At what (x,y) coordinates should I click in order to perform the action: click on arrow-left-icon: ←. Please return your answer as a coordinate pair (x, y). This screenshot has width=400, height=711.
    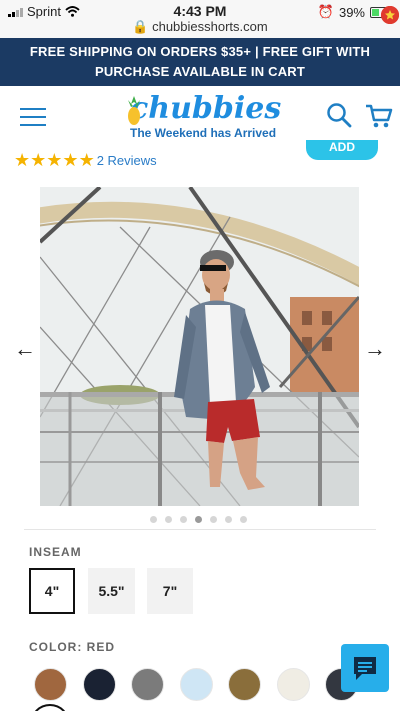
    Looking at the image, I should click on (25, 349).